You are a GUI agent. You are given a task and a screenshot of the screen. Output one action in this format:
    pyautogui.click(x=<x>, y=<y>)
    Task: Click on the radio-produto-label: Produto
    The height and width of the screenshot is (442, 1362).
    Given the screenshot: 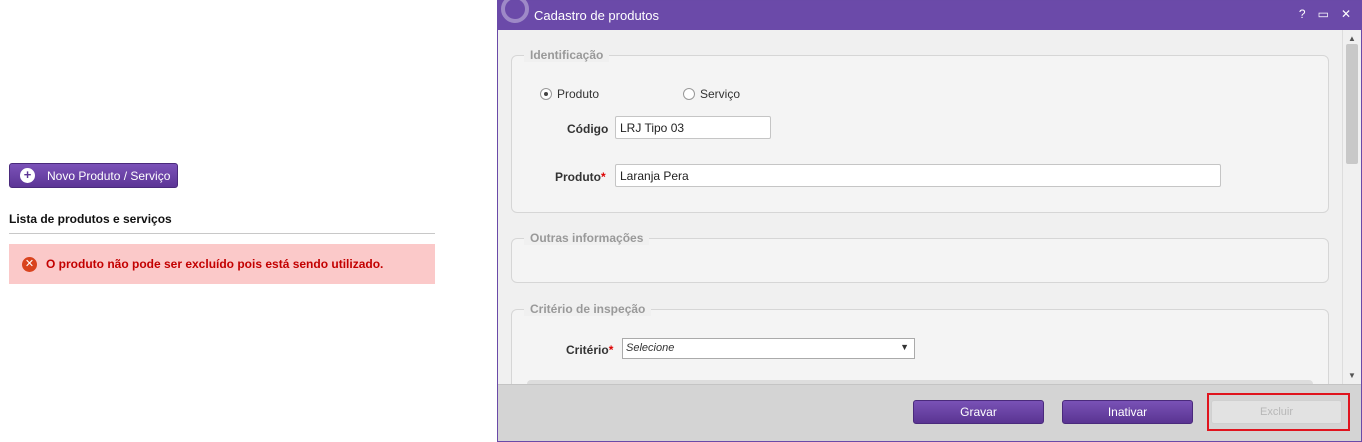 What is the action you would take?
    pyautogui.click(x=578, y=94)
    